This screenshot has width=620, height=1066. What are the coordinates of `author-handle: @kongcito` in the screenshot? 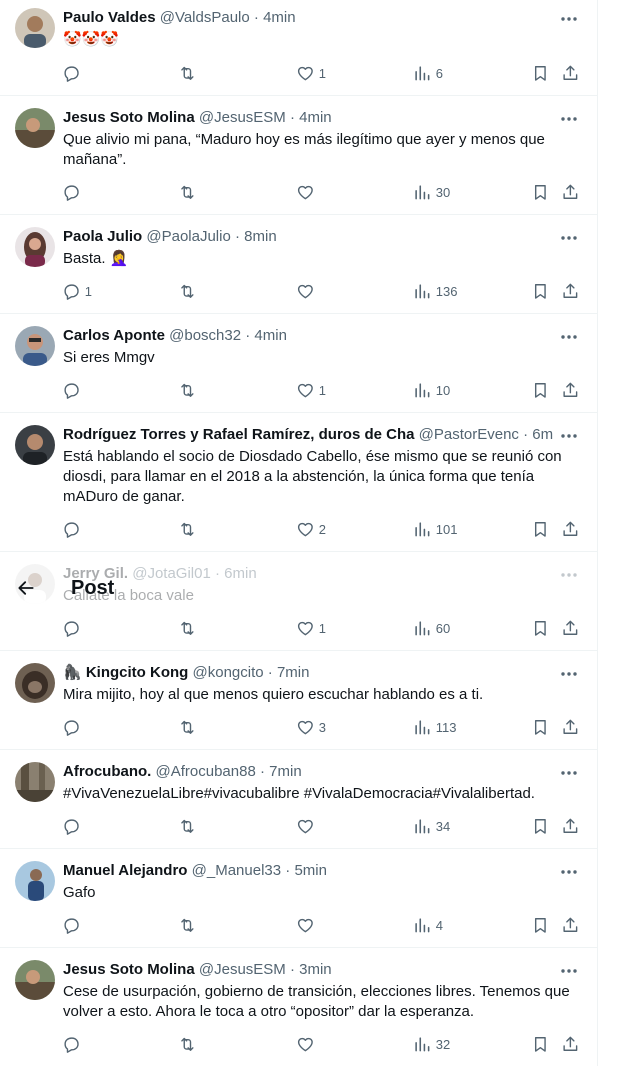 It's located at (228, 672).